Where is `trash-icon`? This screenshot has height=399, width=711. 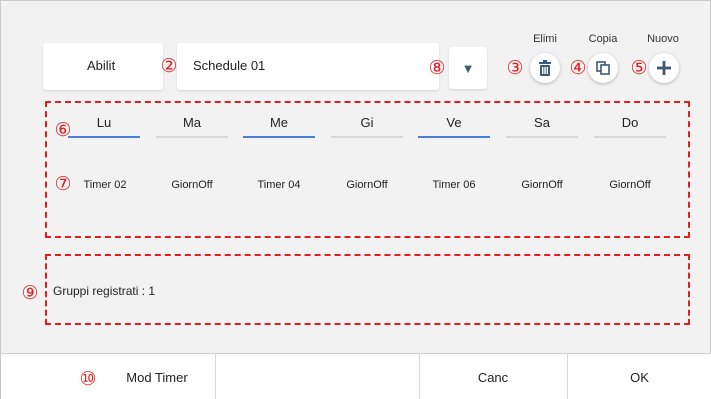
trash-icon is located at coordinates (545, 68).